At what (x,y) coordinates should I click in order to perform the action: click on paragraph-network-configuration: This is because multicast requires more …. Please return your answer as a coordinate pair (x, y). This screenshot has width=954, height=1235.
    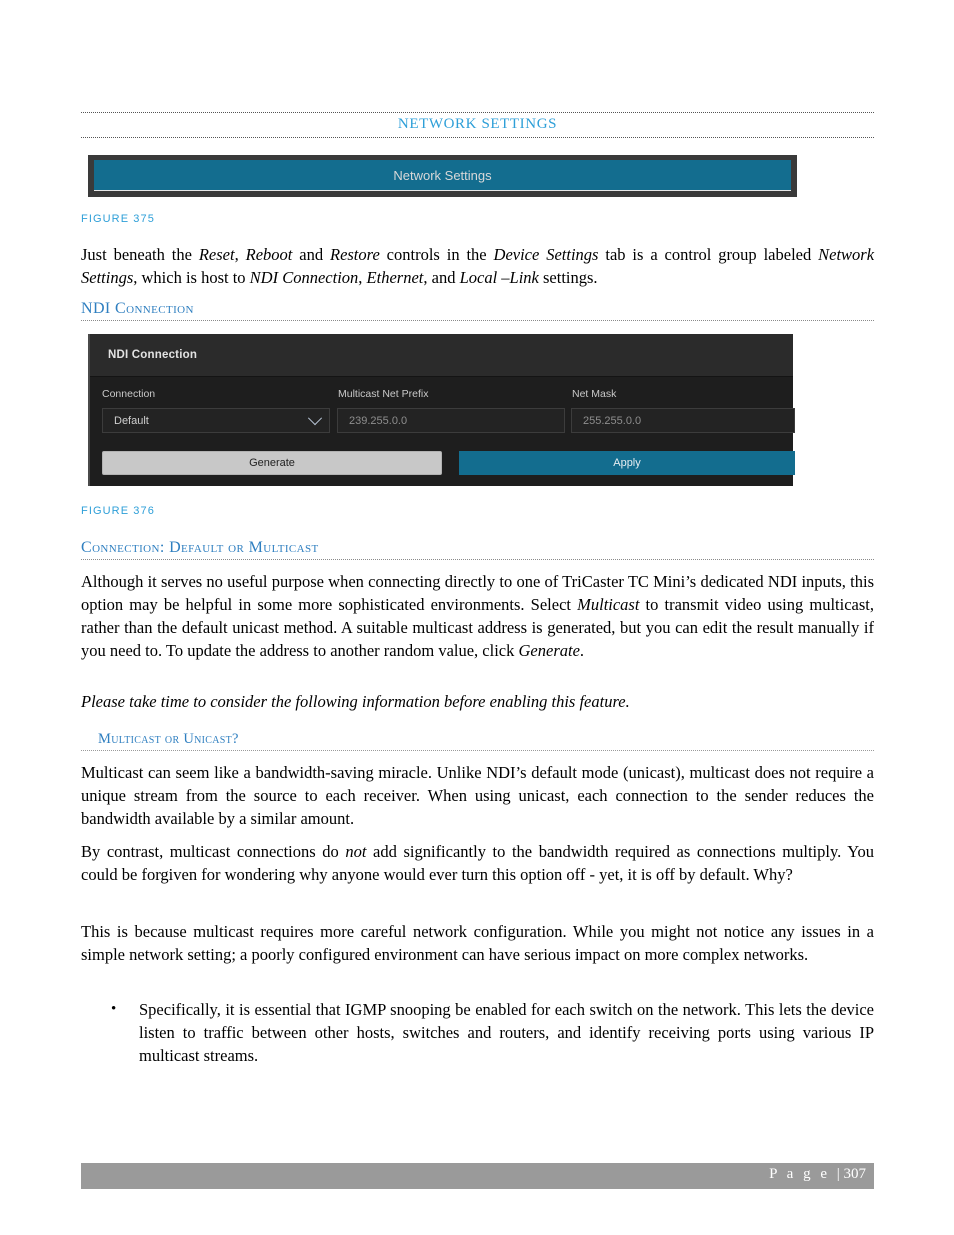
    Looking at the image, I should click on (477, 943).